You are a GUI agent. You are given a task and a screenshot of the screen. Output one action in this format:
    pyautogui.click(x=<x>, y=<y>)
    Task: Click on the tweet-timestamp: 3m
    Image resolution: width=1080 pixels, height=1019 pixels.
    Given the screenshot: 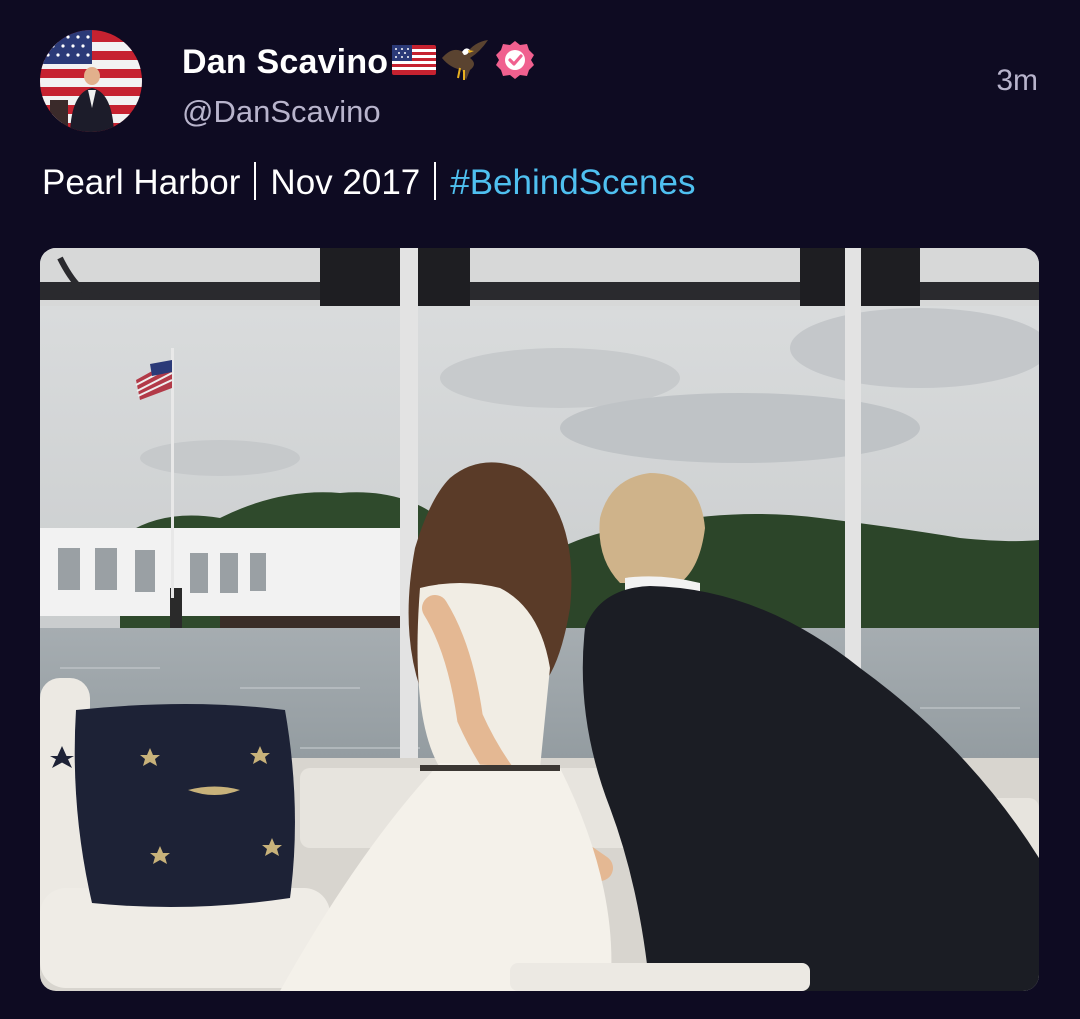 What is the action you would take?
    pyautogui.click(x=1017, y=81)
    